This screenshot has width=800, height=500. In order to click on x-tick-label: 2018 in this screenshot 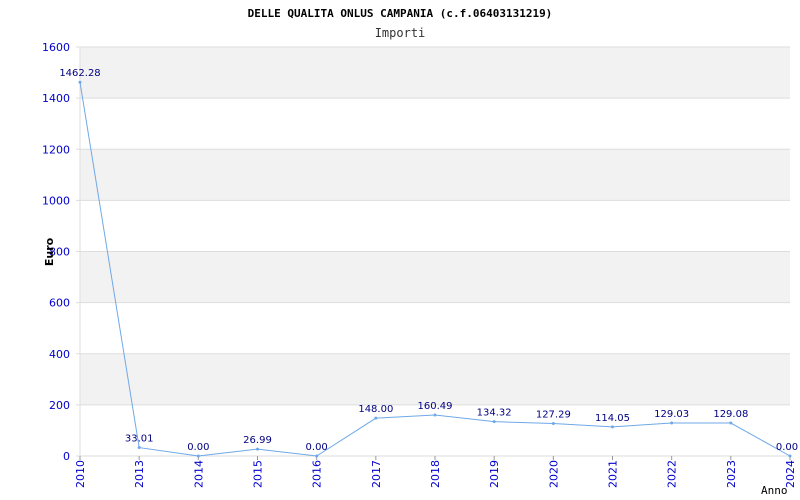, I will do `click(435, 474)`.